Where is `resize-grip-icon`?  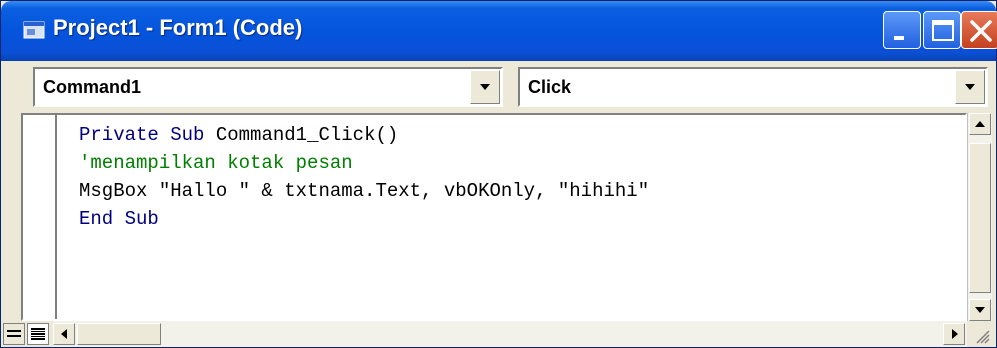 resize-grip-icon is located at coordinates (980, 335).